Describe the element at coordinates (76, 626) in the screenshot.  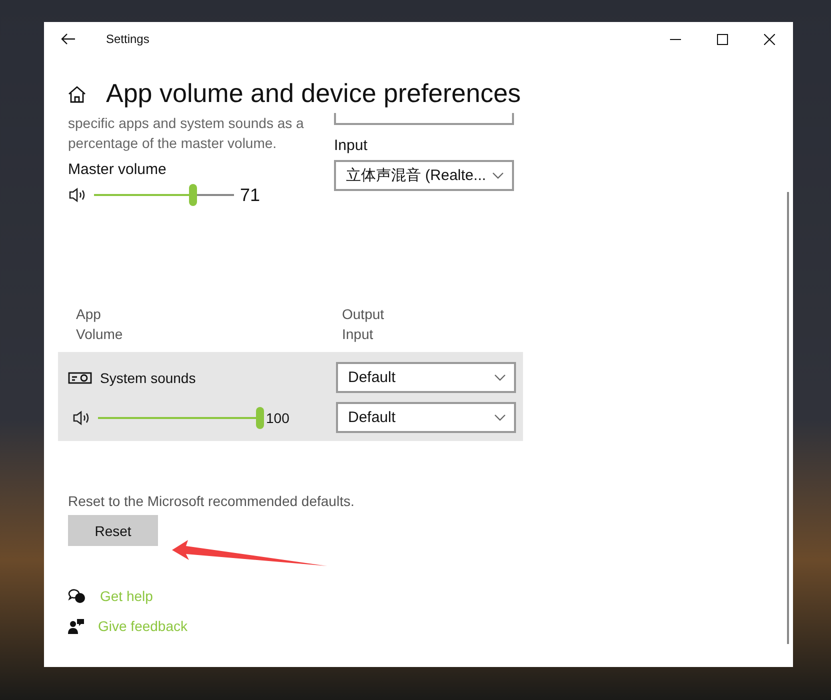
I see `person-feedback-icon` at that location.